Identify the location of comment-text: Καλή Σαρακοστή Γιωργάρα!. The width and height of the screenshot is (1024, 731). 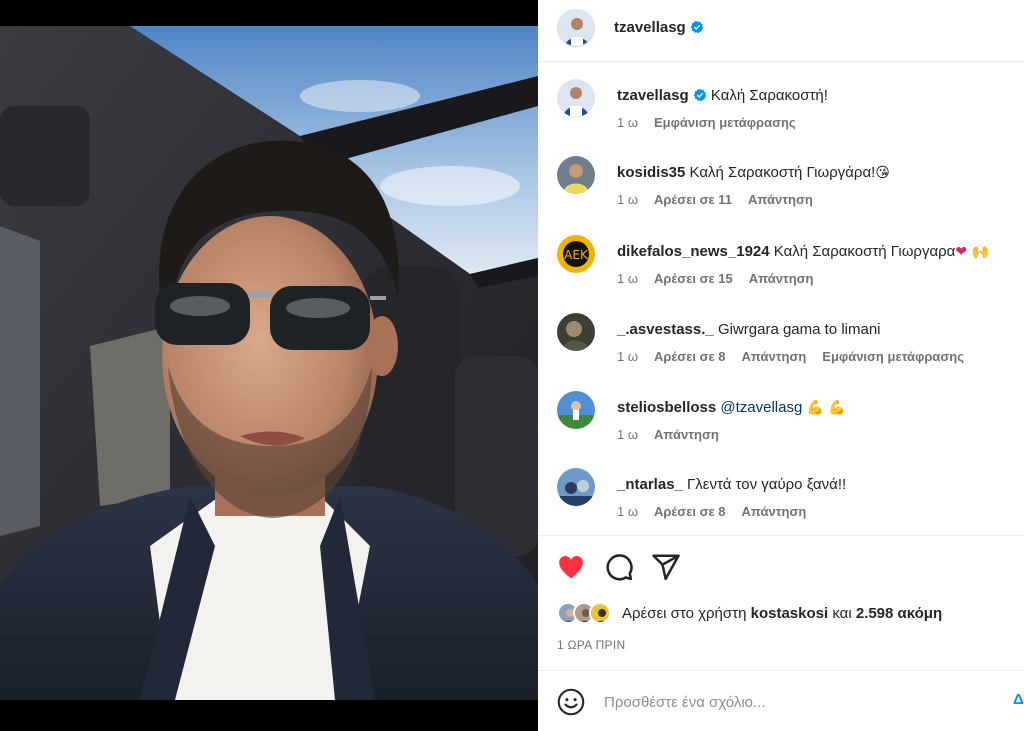
(782, 172).